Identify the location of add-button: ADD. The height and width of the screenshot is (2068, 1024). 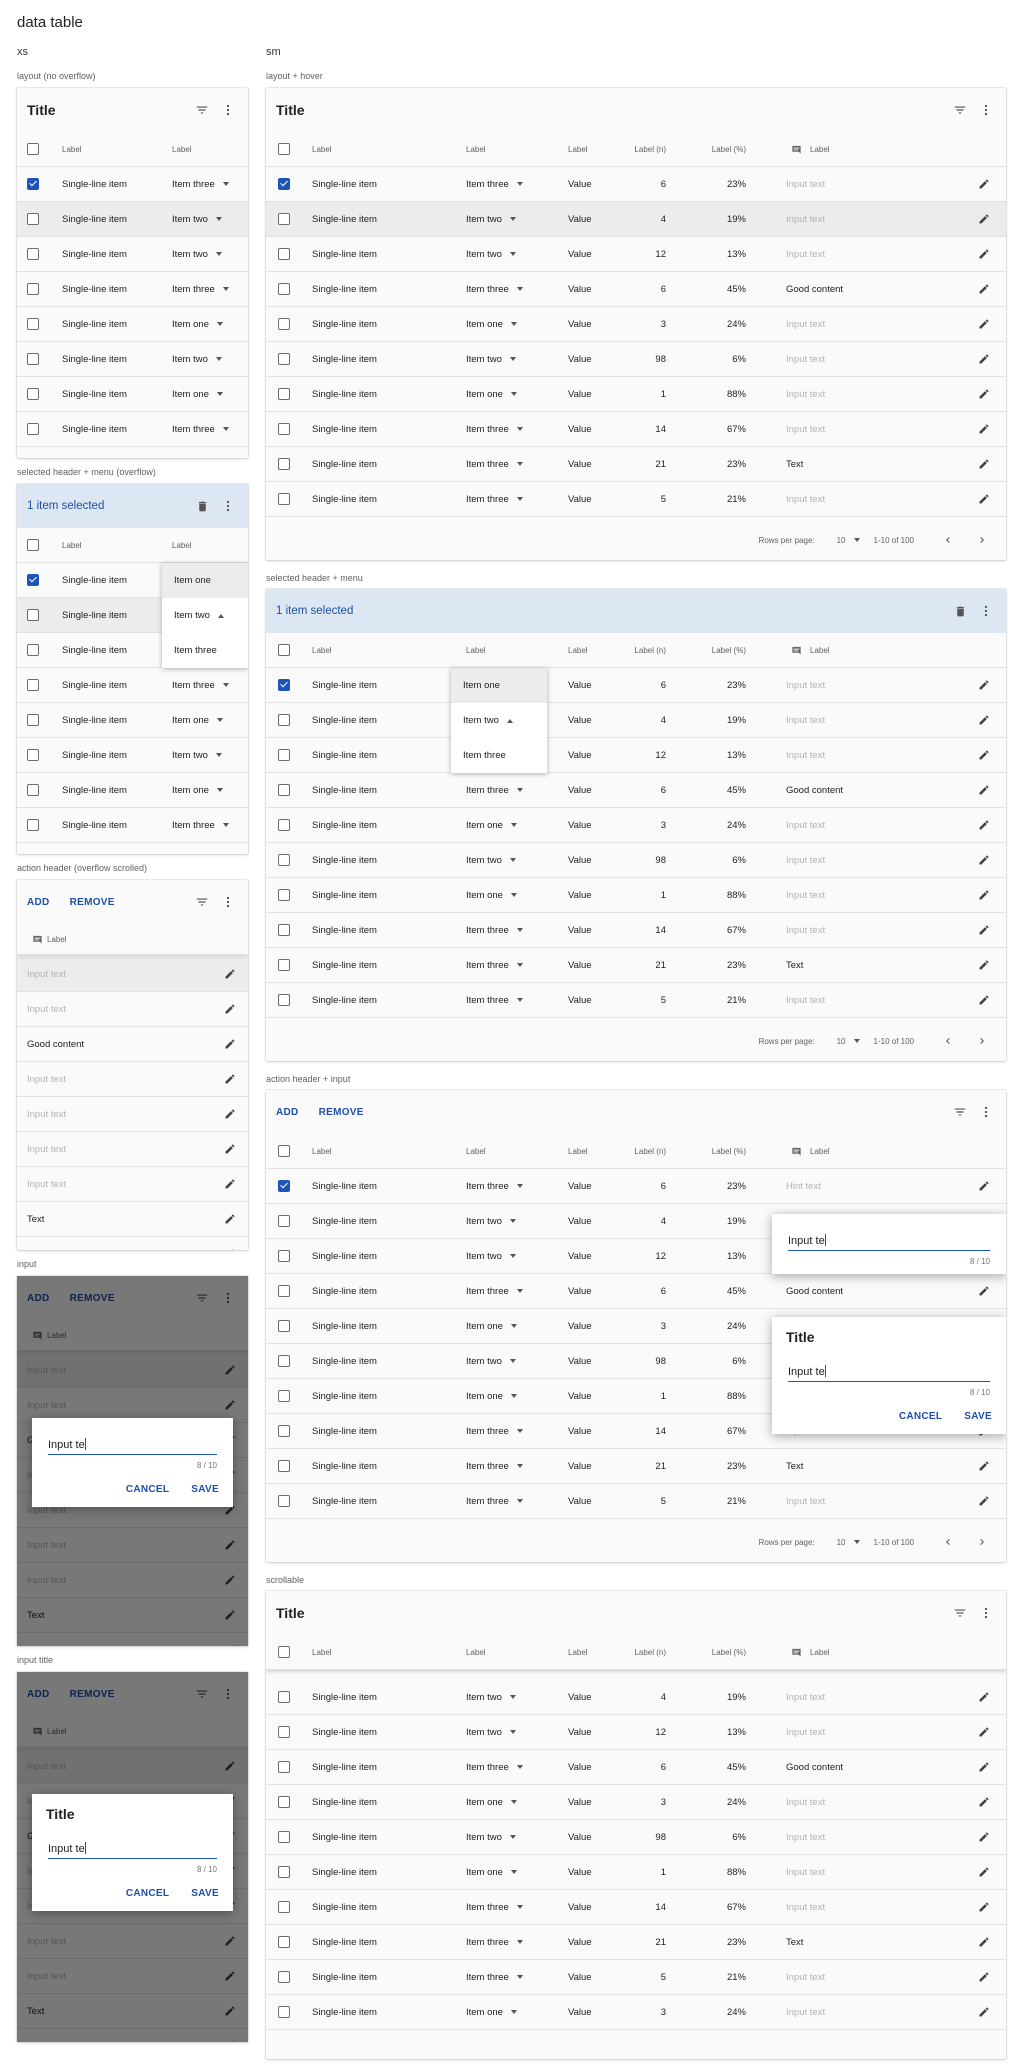
(38, 902).